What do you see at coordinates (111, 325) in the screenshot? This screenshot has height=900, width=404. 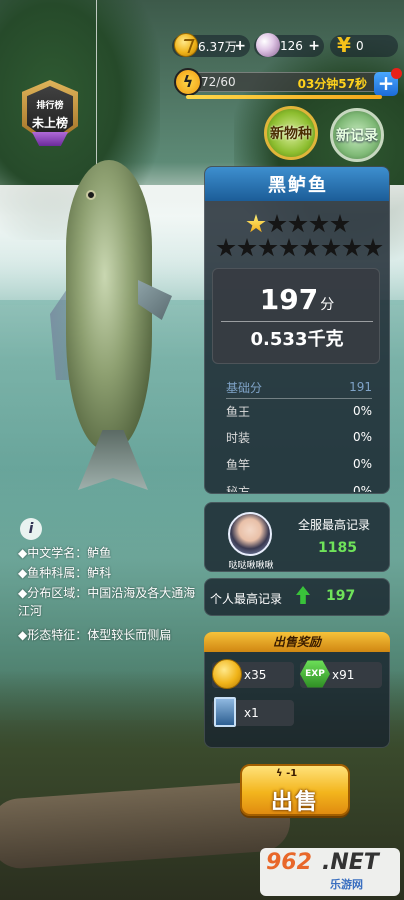 I see `caught-fish-image` at bounding box center [111, 325].